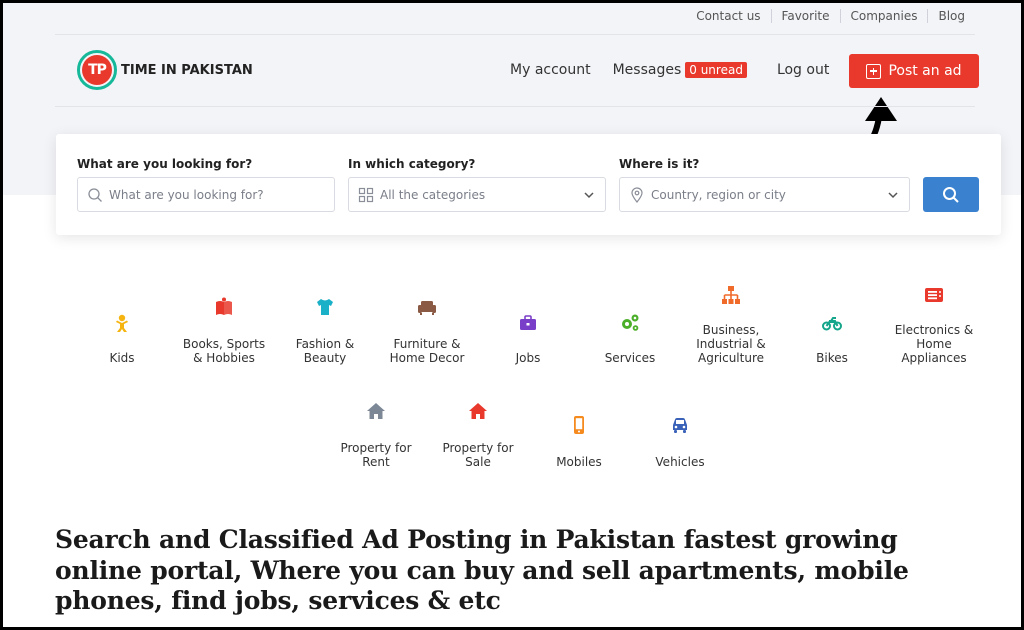 The image size is (1024, 630). I want to click on post-ad-button: Post an ad, so click(914, 71).